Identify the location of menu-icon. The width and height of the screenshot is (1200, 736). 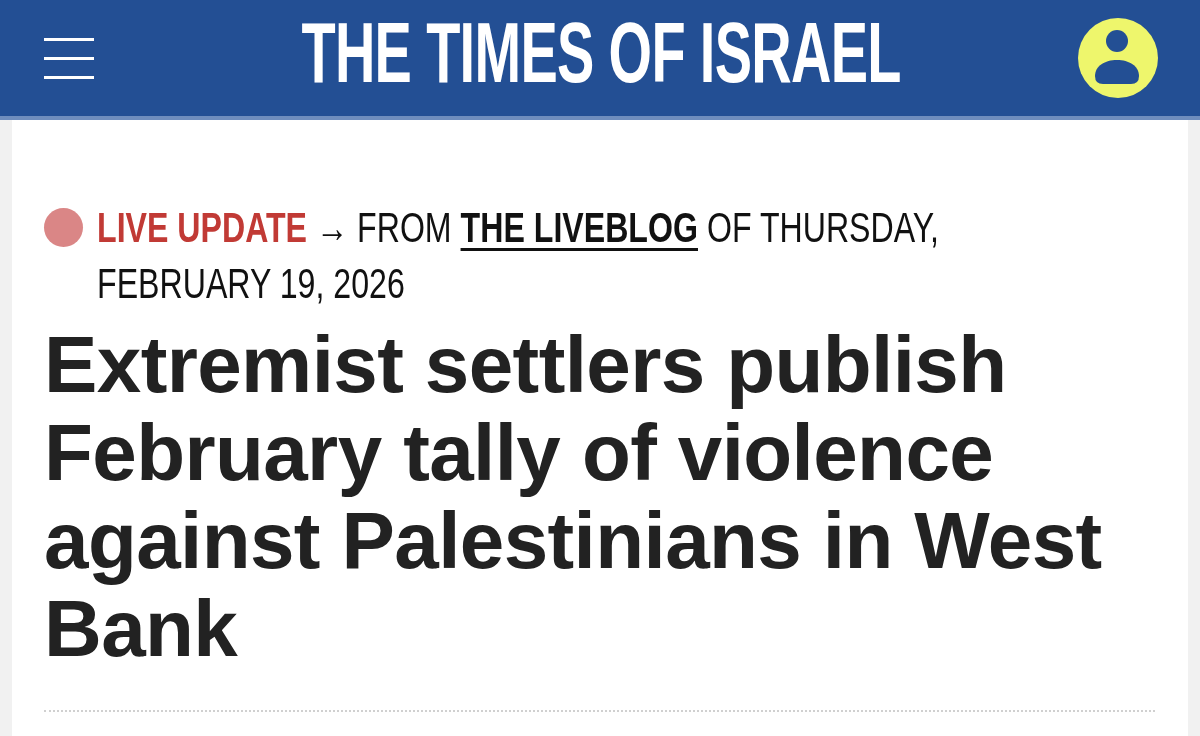
(69, 58).